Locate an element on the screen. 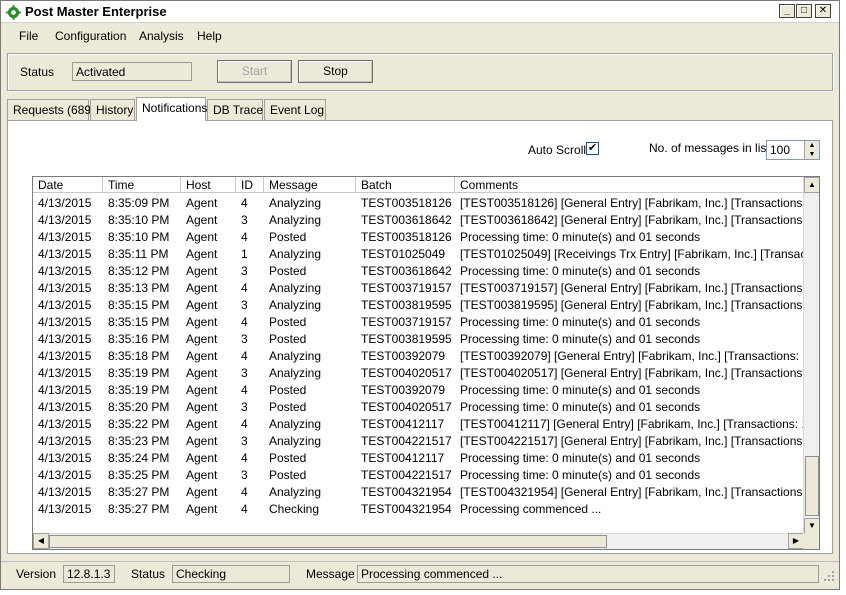 This screenshot has width=846, height=595. cell-message: Analyzing is located at coordinates (295, 305).